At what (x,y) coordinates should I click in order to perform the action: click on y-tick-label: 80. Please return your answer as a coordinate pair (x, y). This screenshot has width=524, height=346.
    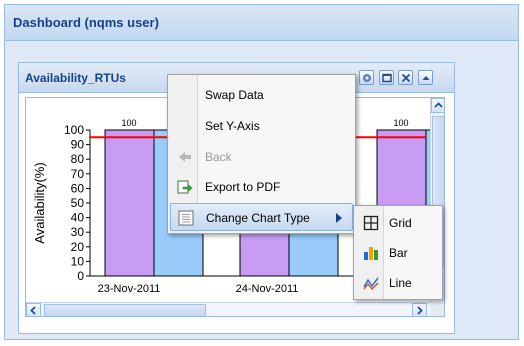
    Looking at the image, I should click on (78, 159).